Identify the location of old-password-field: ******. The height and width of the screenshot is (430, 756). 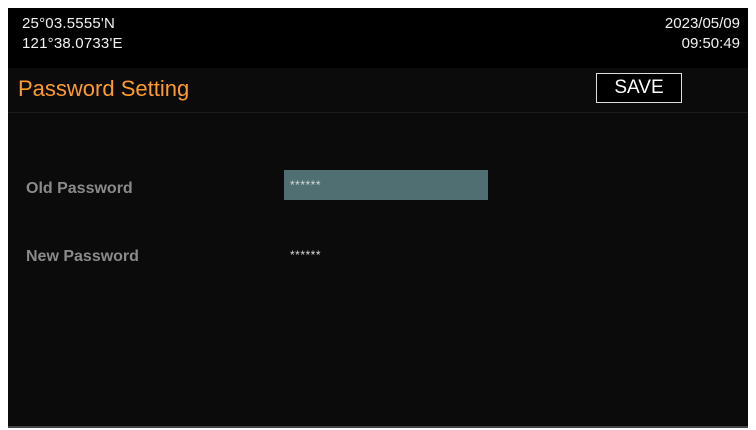
(386, 185).